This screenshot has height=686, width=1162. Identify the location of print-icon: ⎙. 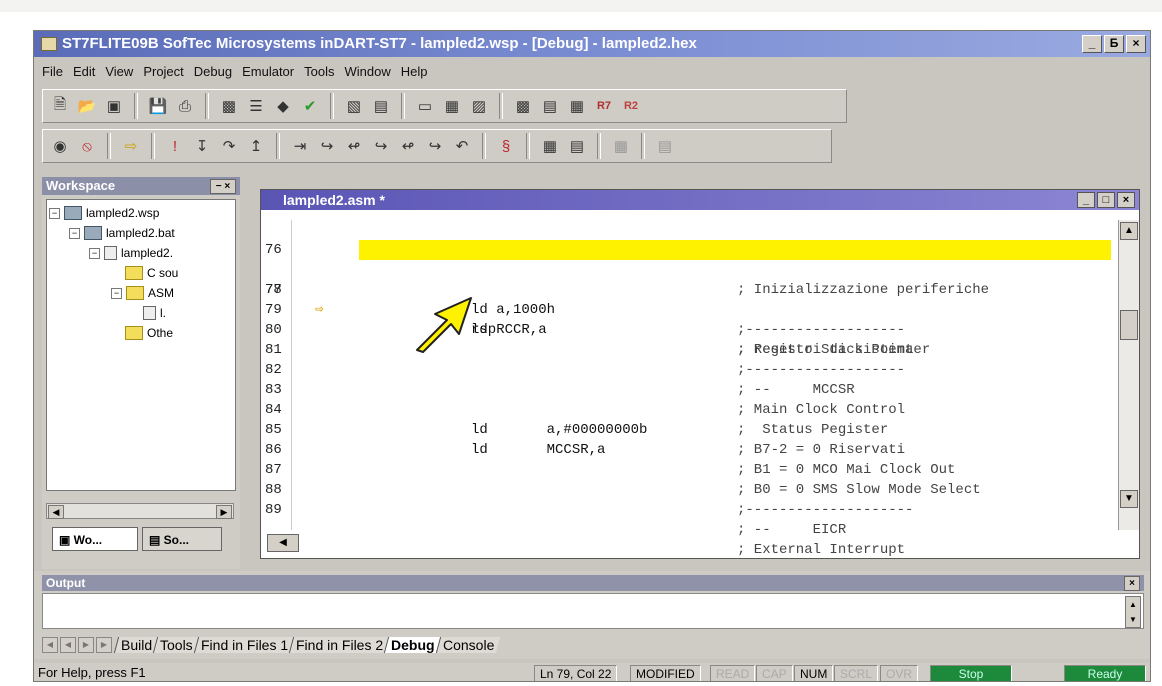
(185, 106).